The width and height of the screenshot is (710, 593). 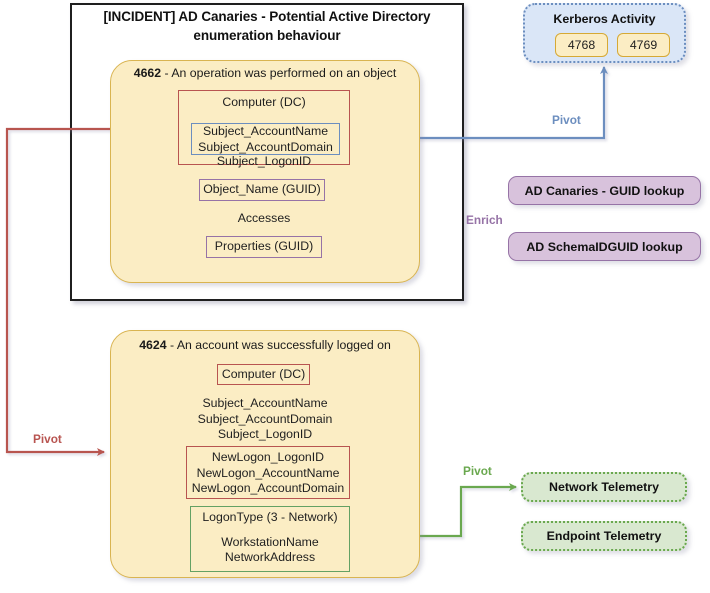 I want to click on field-4662-computer-dc-label: Computer (DC), so click(x=264, y=102).